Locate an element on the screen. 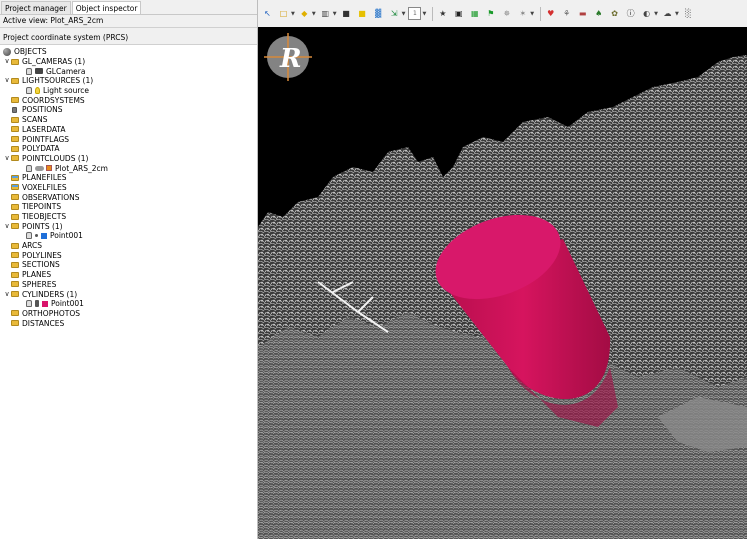 This screenshot has height=539, width=747. tree-item: LASERDATA is located at coordinates (128, 130).